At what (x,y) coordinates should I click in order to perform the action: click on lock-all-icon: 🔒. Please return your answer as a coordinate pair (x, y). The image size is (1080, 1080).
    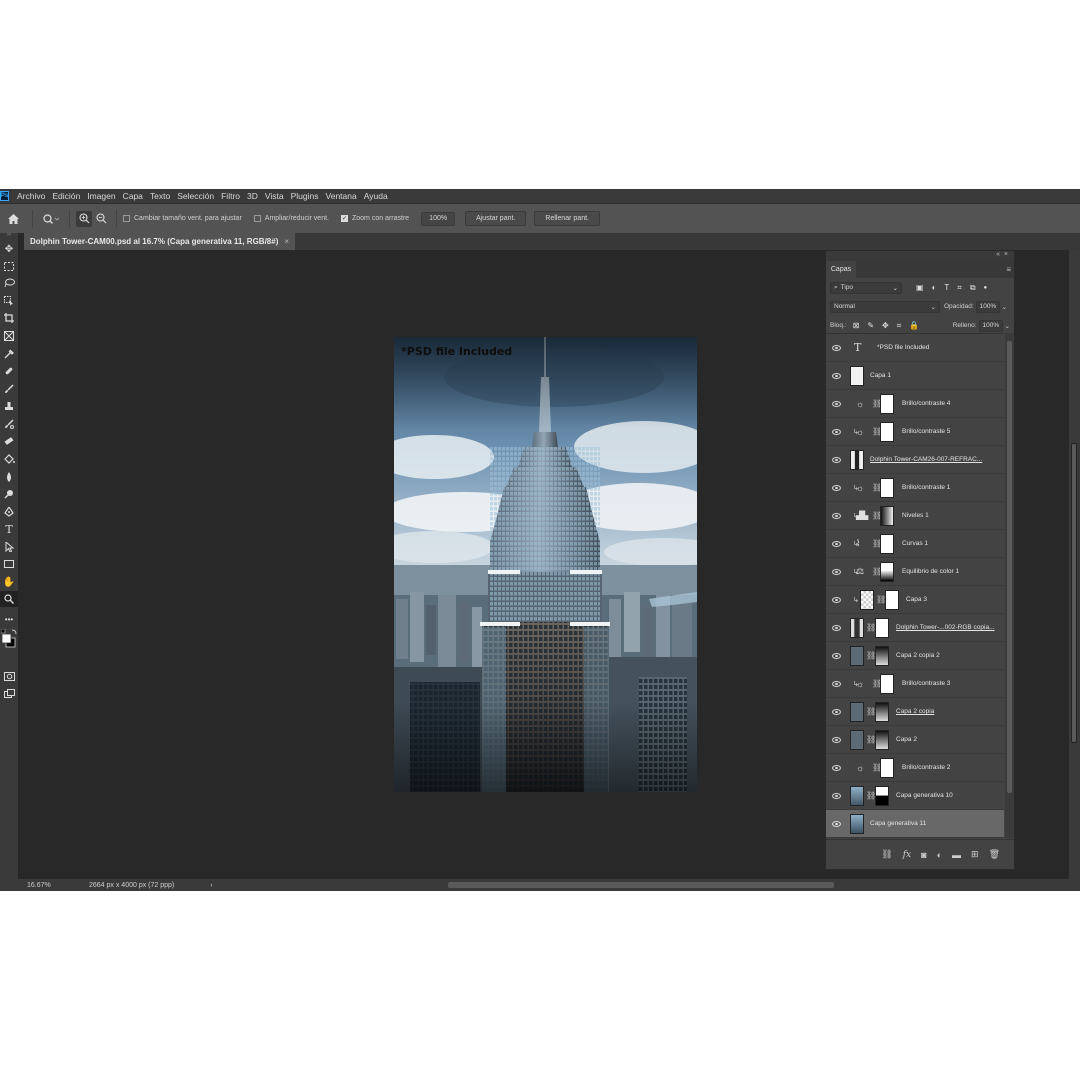
    Looking at the image, I should click on (914, 325).